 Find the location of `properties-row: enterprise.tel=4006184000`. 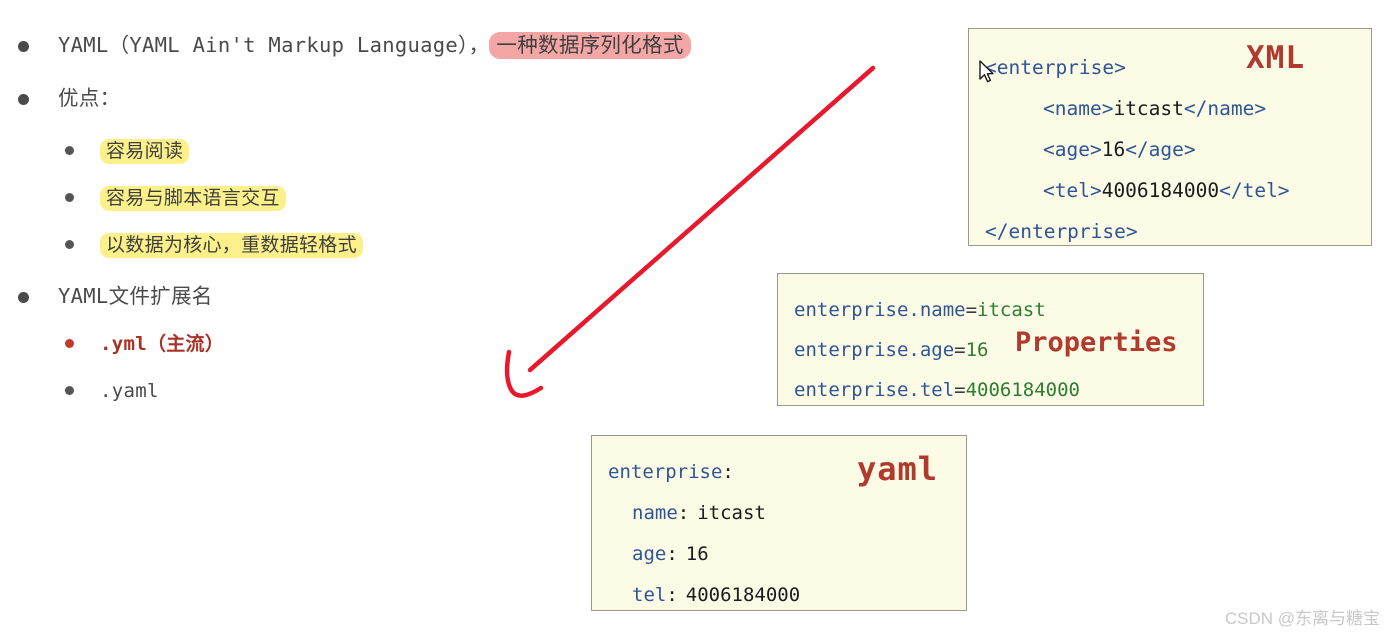

properties-row: enterprise.tel=4006184000 is located at coordinates (990, 390).